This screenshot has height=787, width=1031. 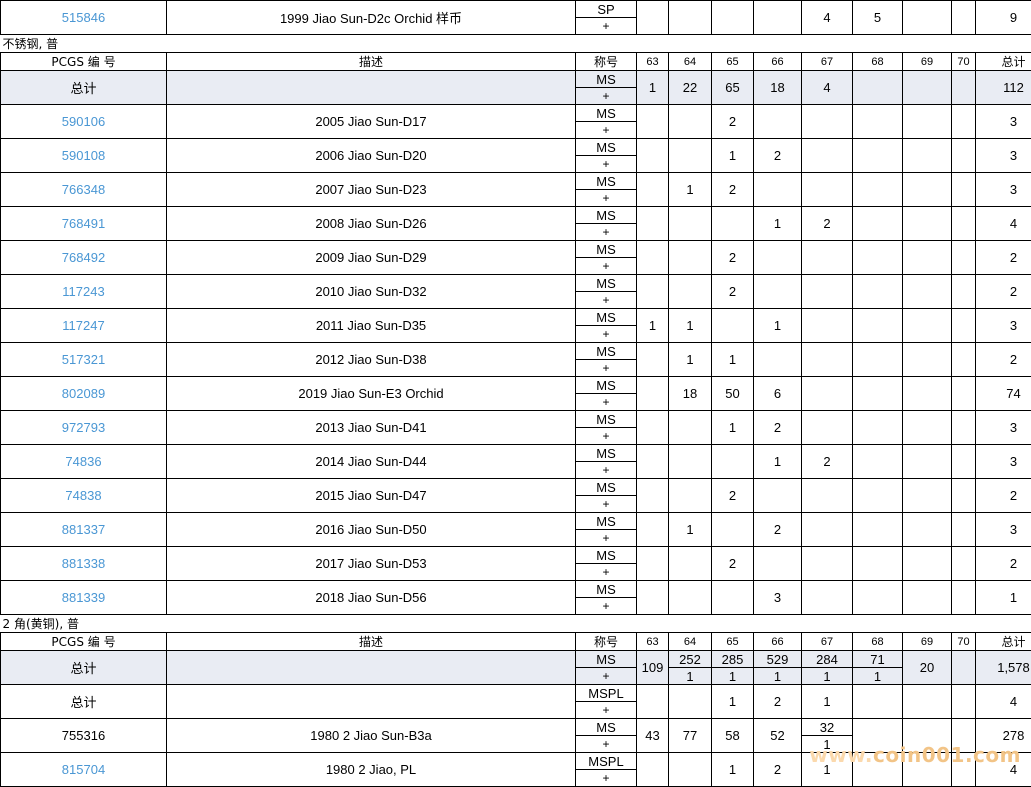 What do you see at coordinates (84, 394) in the screenshot?
I see `pcgs-number-link: 802089` at bounding box center [84, 394].